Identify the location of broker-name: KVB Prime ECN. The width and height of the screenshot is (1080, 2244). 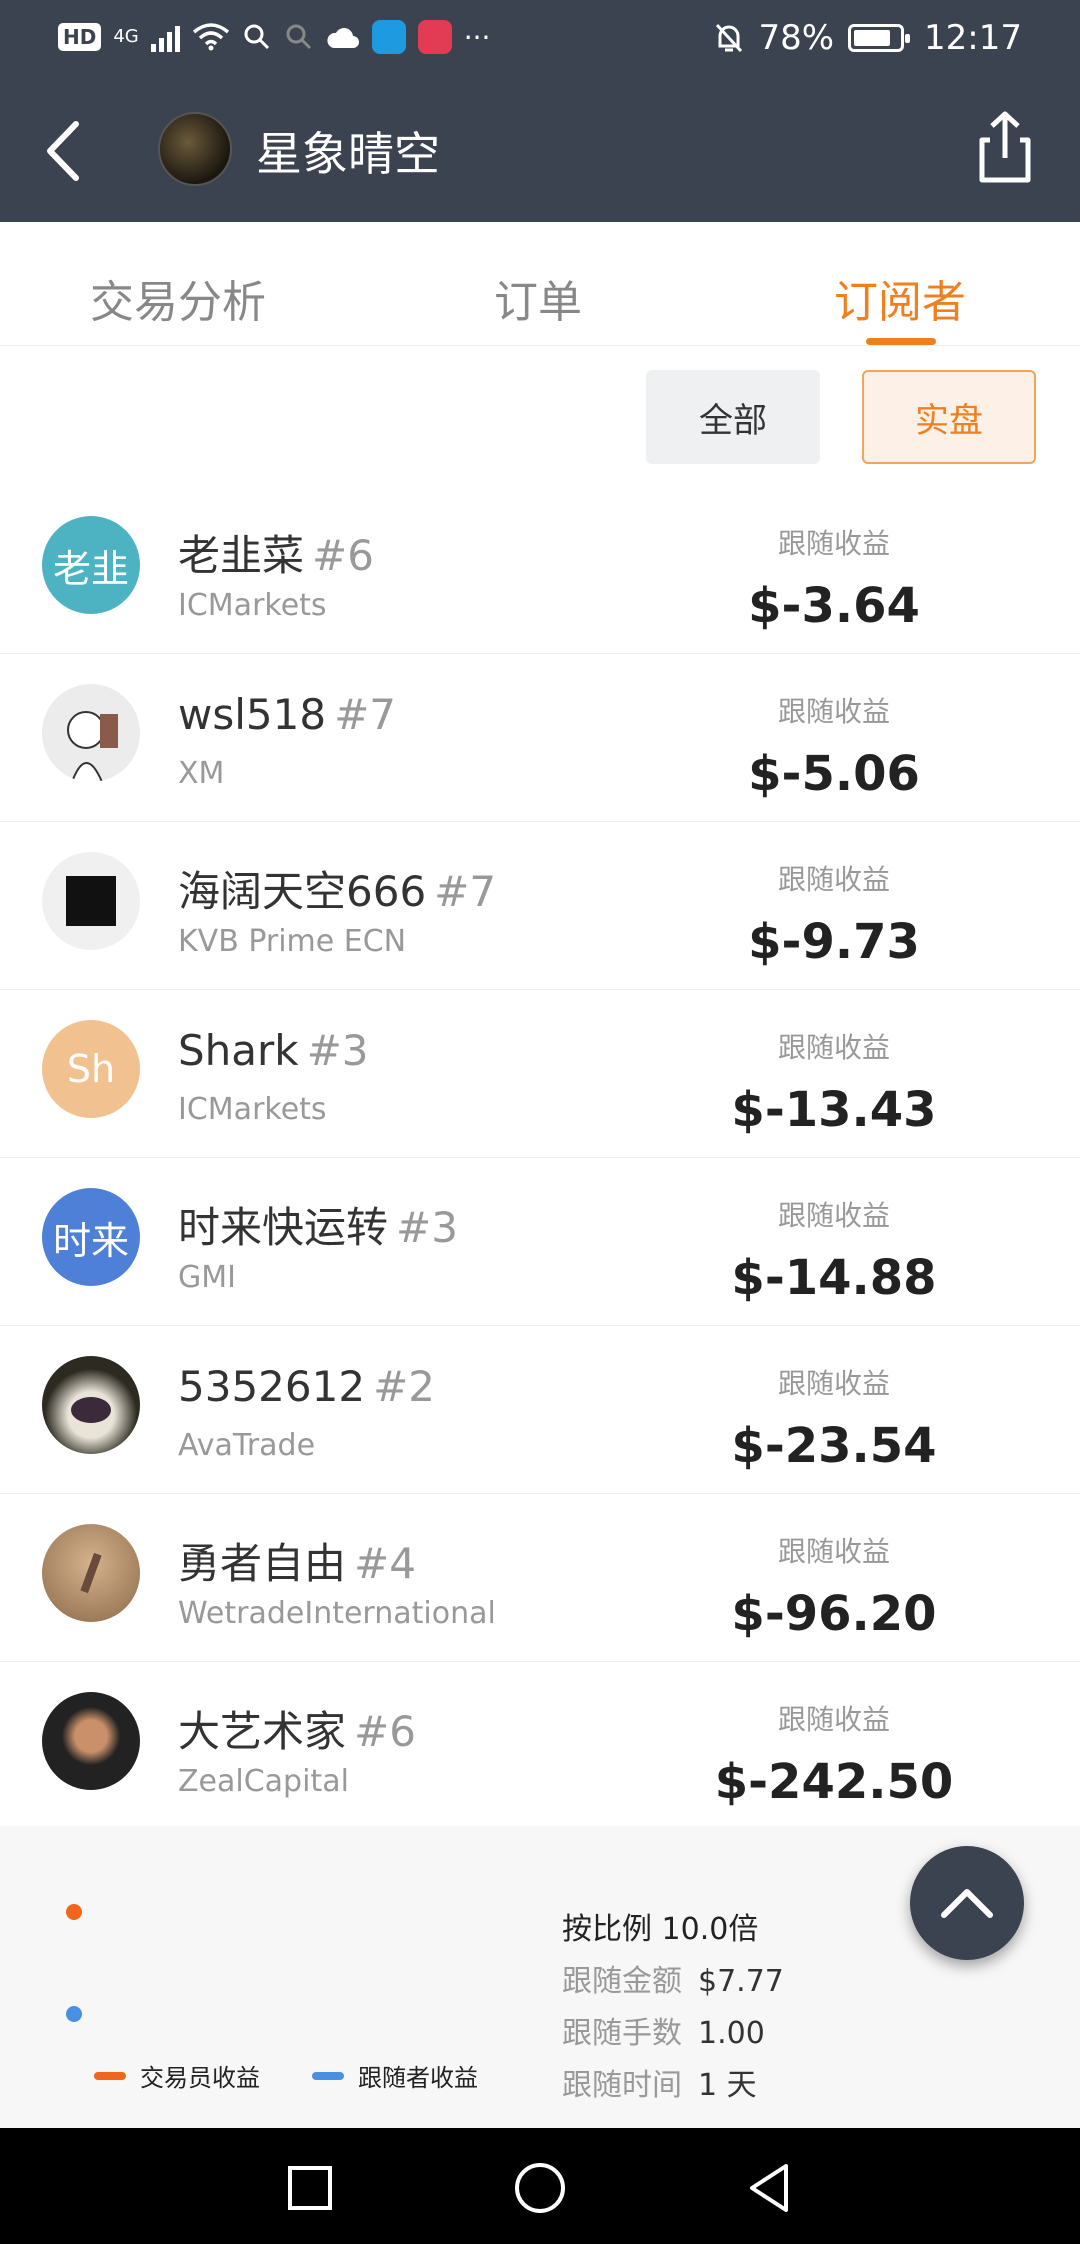
(292, 941).